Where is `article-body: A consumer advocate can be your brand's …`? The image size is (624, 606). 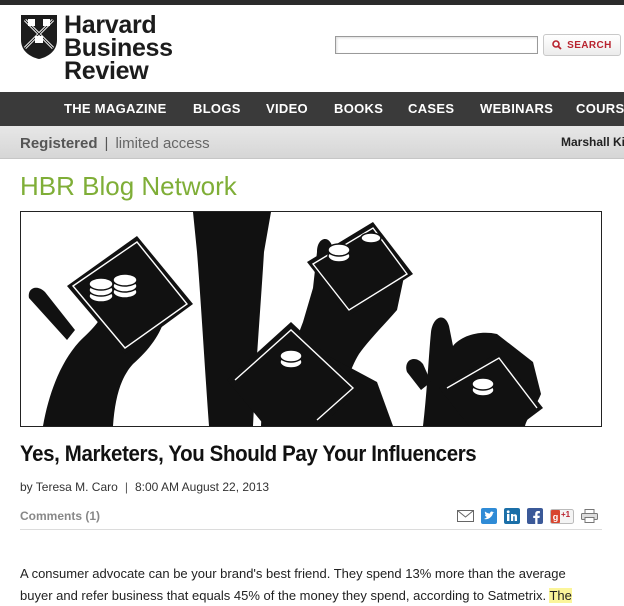
article-body: A consumer advocate can be your brand's … is located at coordinates (310, 584).